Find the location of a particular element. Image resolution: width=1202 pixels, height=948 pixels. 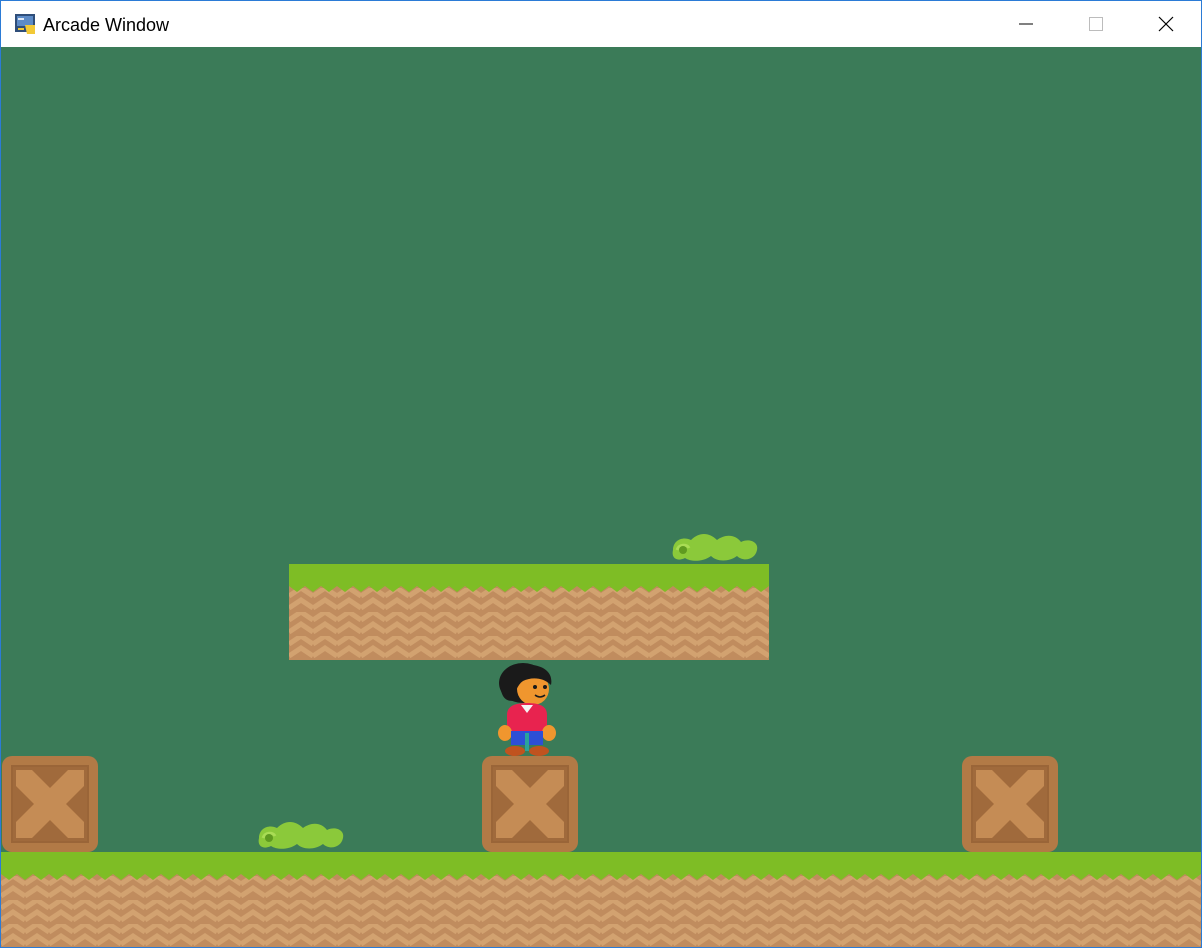

title-bar: Arcade Window is located at coordinates (601, 24).